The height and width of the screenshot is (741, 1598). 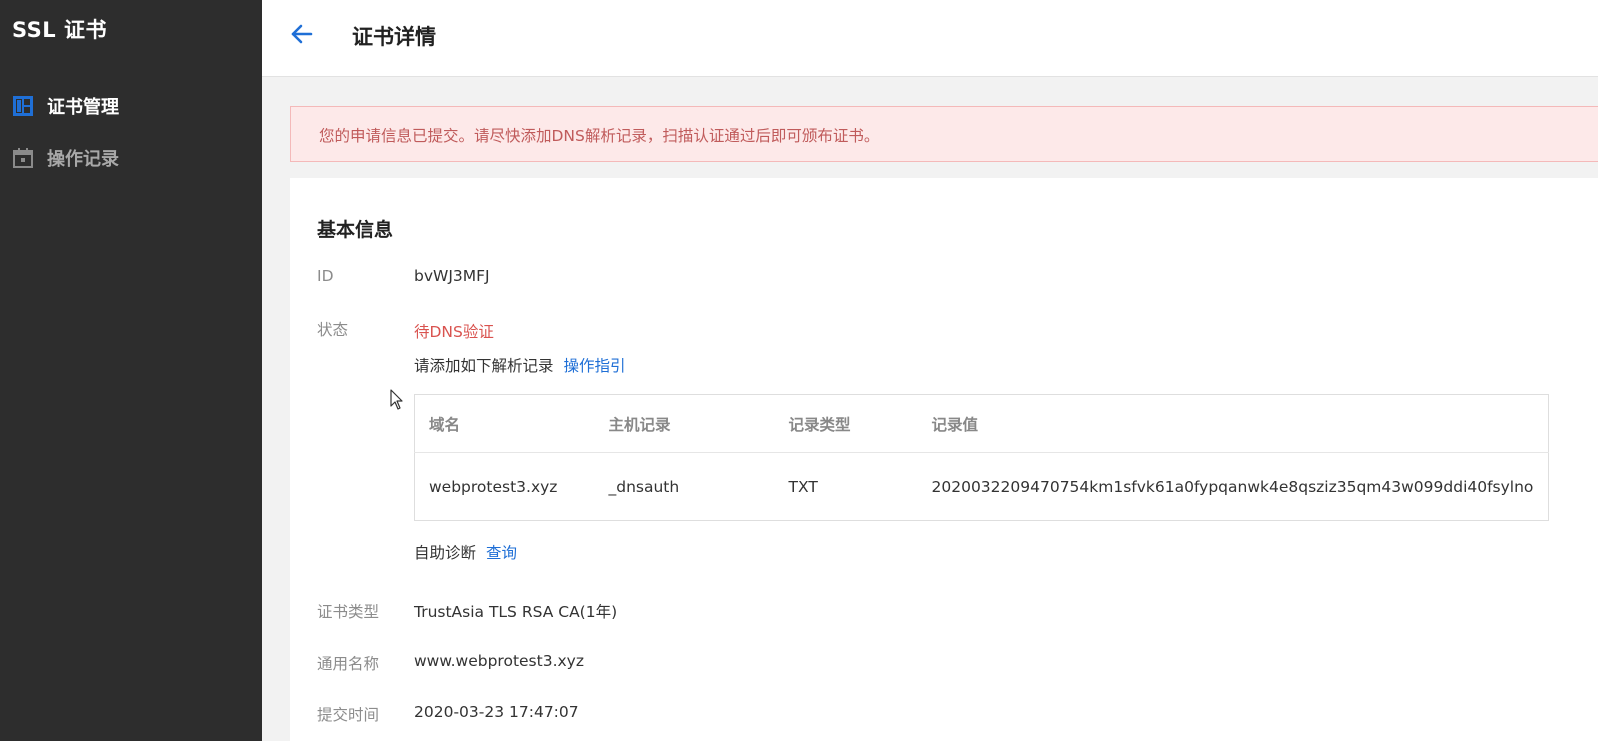 What do you see at coordinates (944, 134) in the screenshot?
I see `info-alert: 您的申请信息已提交。请尽快添加DNS解析记录，扫描认证通过后即可颁布证书。` at bounding box center [944, 134].